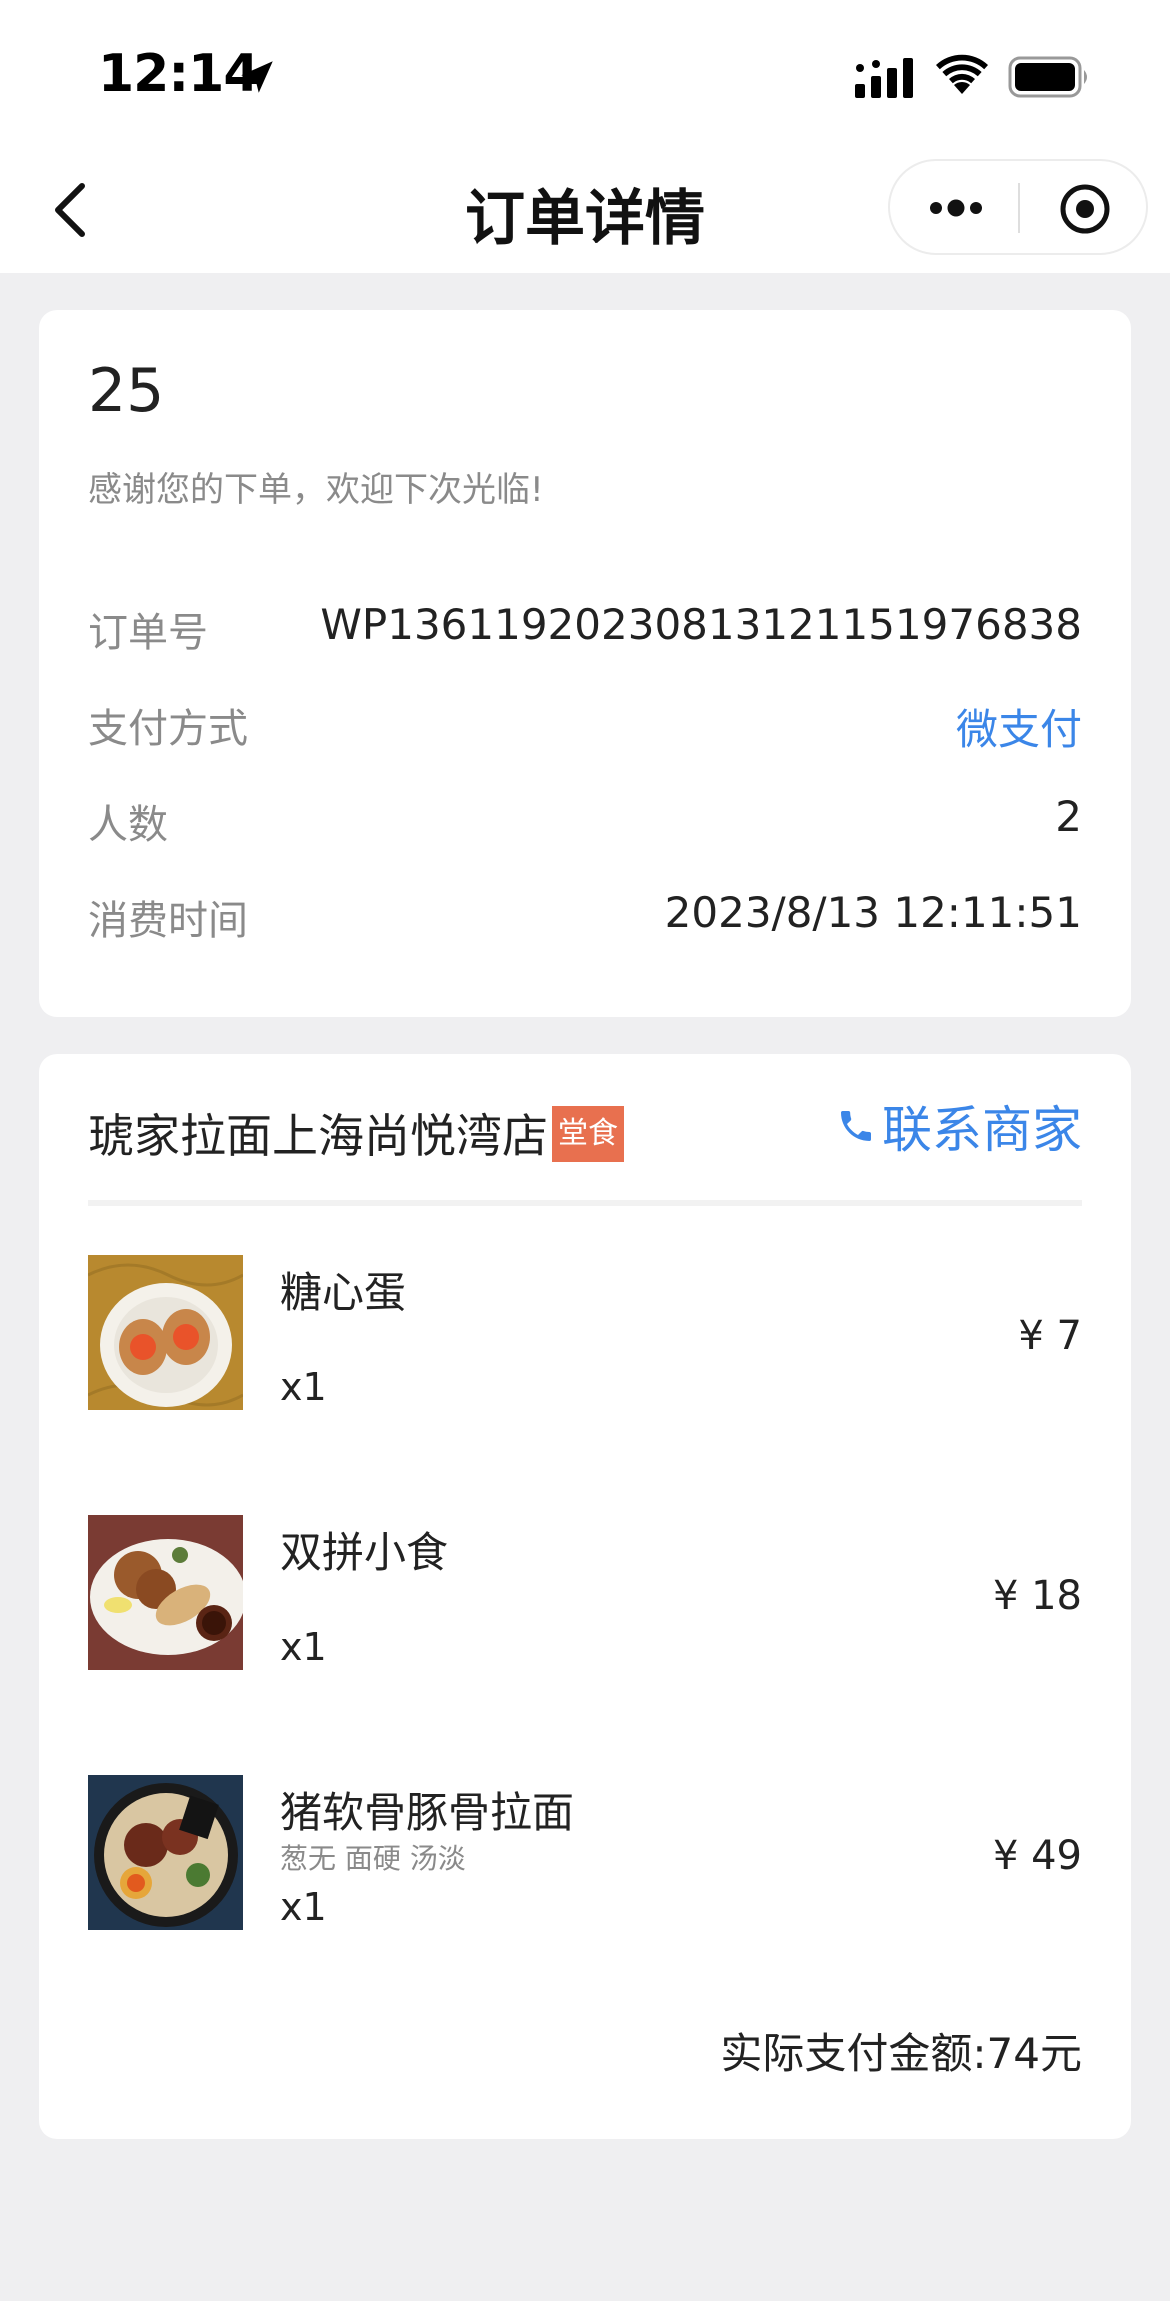  I want to click on item-name: 猪软骨豚骨拉面, so click(427, 1812).